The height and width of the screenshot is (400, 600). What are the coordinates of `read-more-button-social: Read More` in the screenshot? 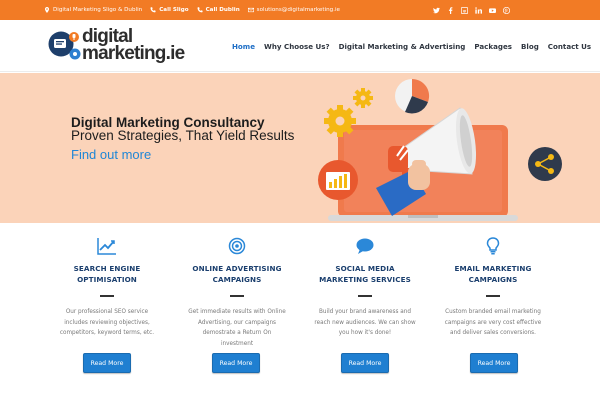 It's located at (365, 363).